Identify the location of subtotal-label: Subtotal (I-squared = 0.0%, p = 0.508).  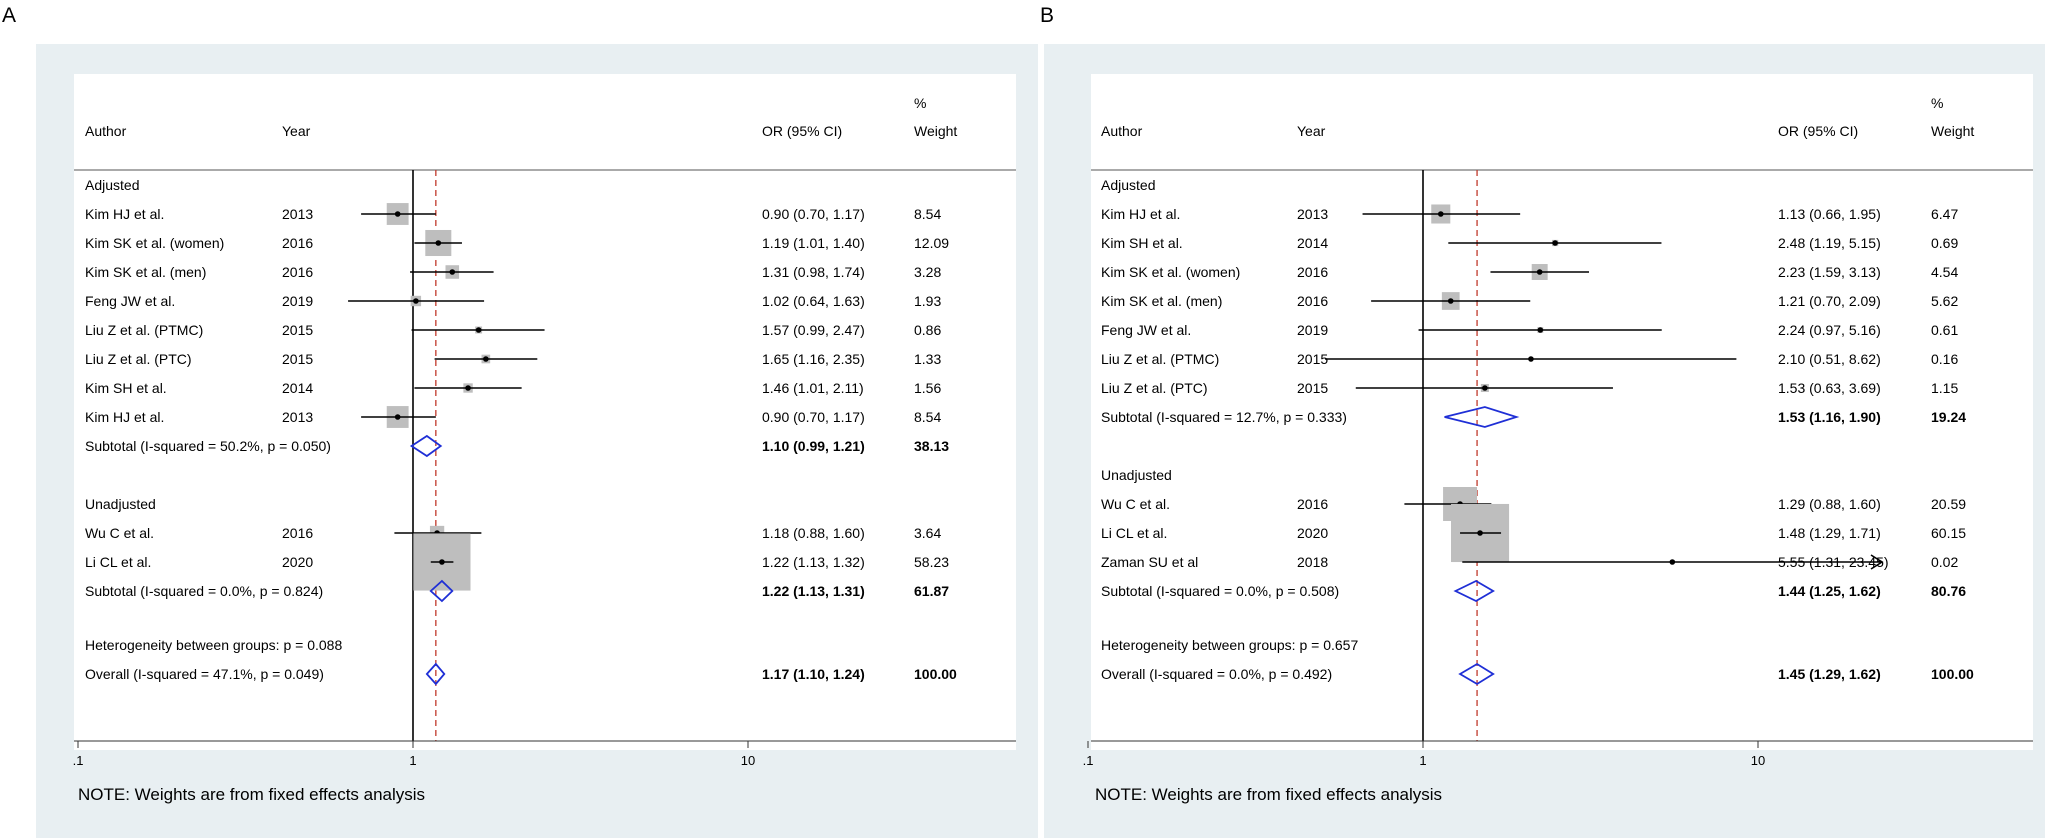
(1220, 591).